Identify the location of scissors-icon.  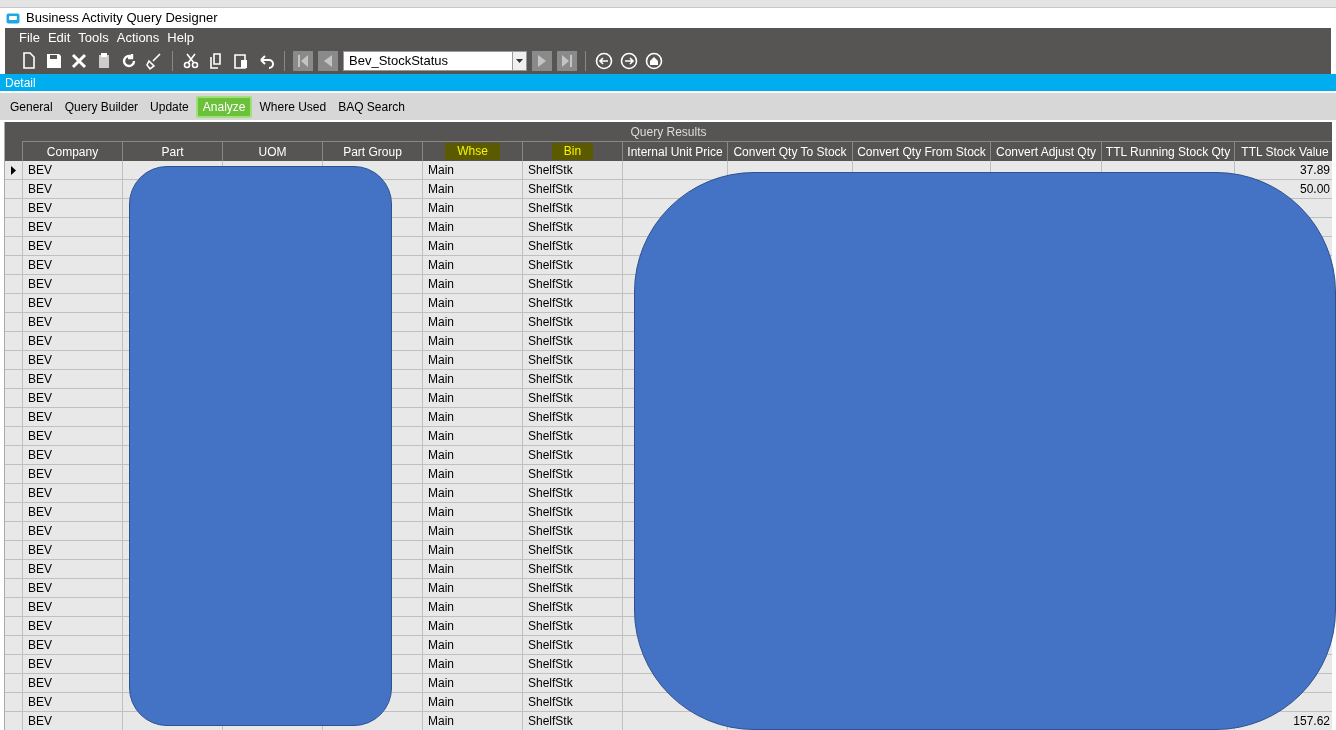
(191, 61).